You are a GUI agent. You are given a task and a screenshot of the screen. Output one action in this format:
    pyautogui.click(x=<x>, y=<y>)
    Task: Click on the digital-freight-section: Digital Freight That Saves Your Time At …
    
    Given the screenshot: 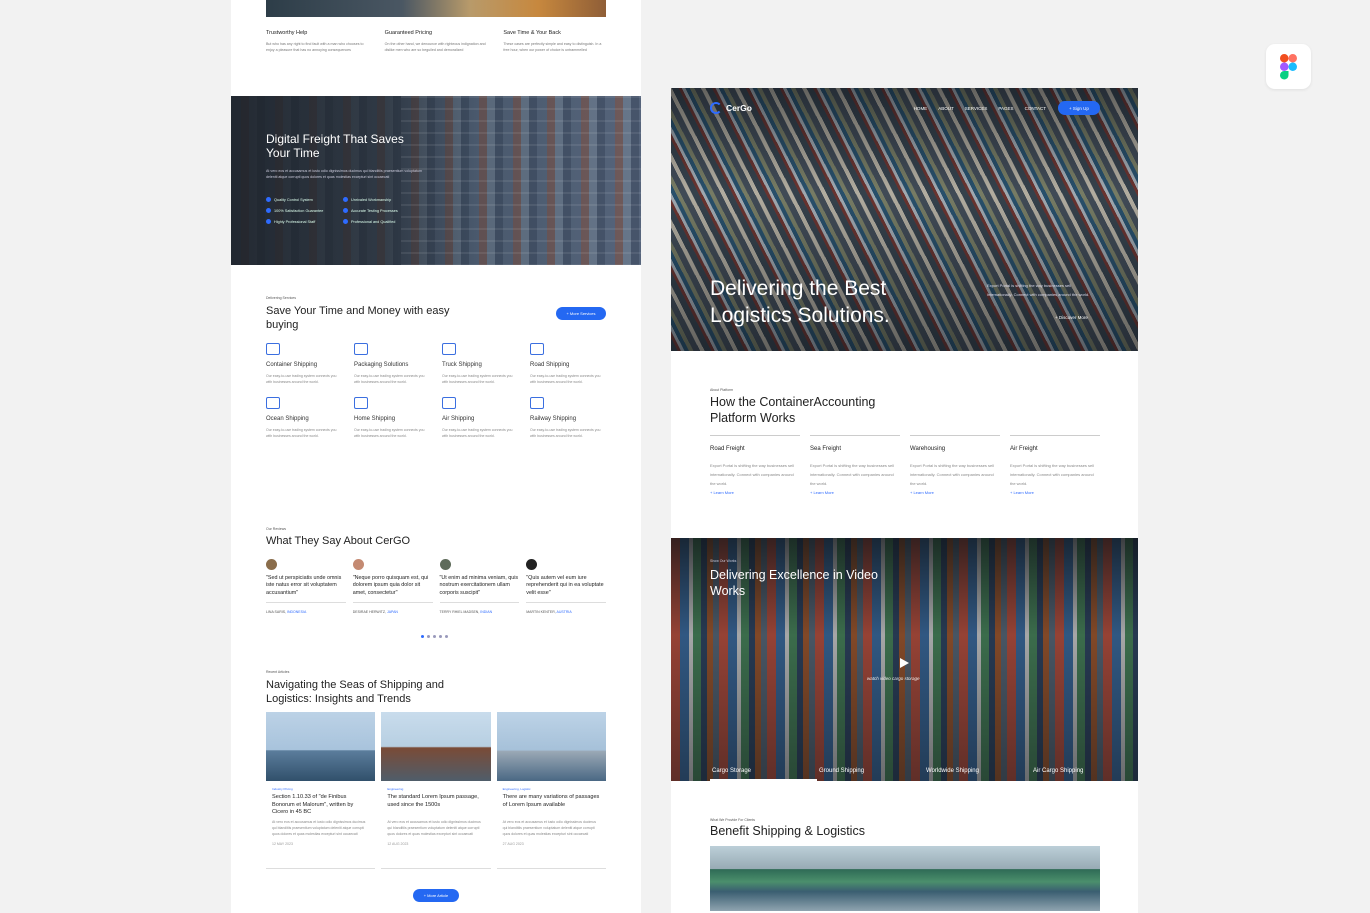 What is the action you would take?
    pyautogui.click(x=436, y=180)
    